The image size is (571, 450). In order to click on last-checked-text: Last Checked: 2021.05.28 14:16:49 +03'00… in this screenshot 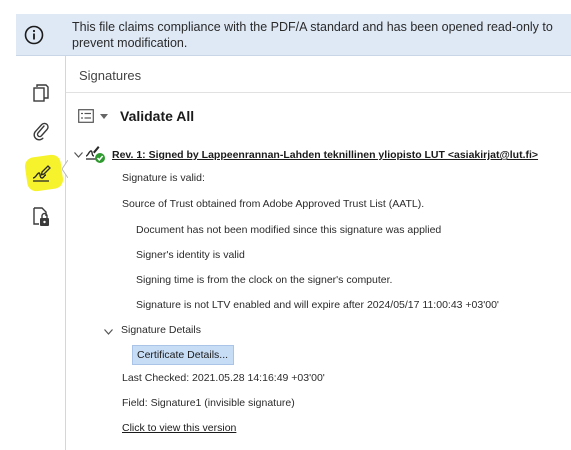, I will do `click(223, 378)`.